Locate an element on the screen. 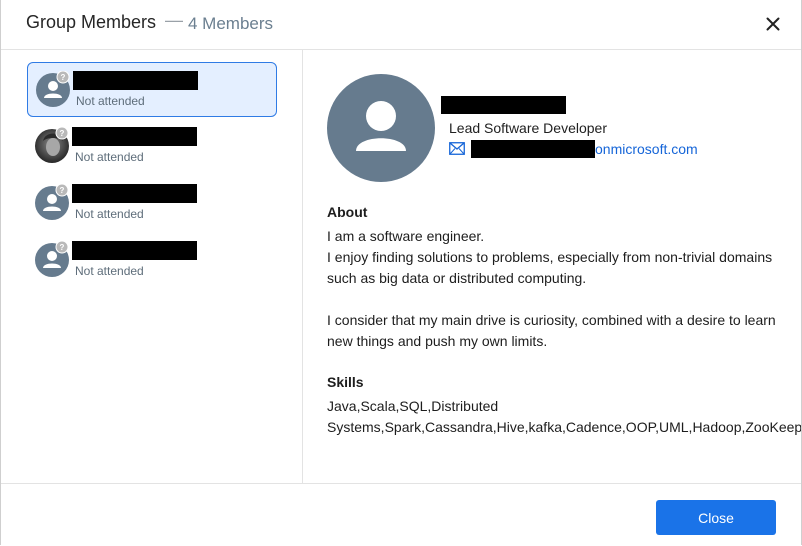 The image size is (802, 546). about-line: new things and push my own limits. is located at coordinates (437, 341).